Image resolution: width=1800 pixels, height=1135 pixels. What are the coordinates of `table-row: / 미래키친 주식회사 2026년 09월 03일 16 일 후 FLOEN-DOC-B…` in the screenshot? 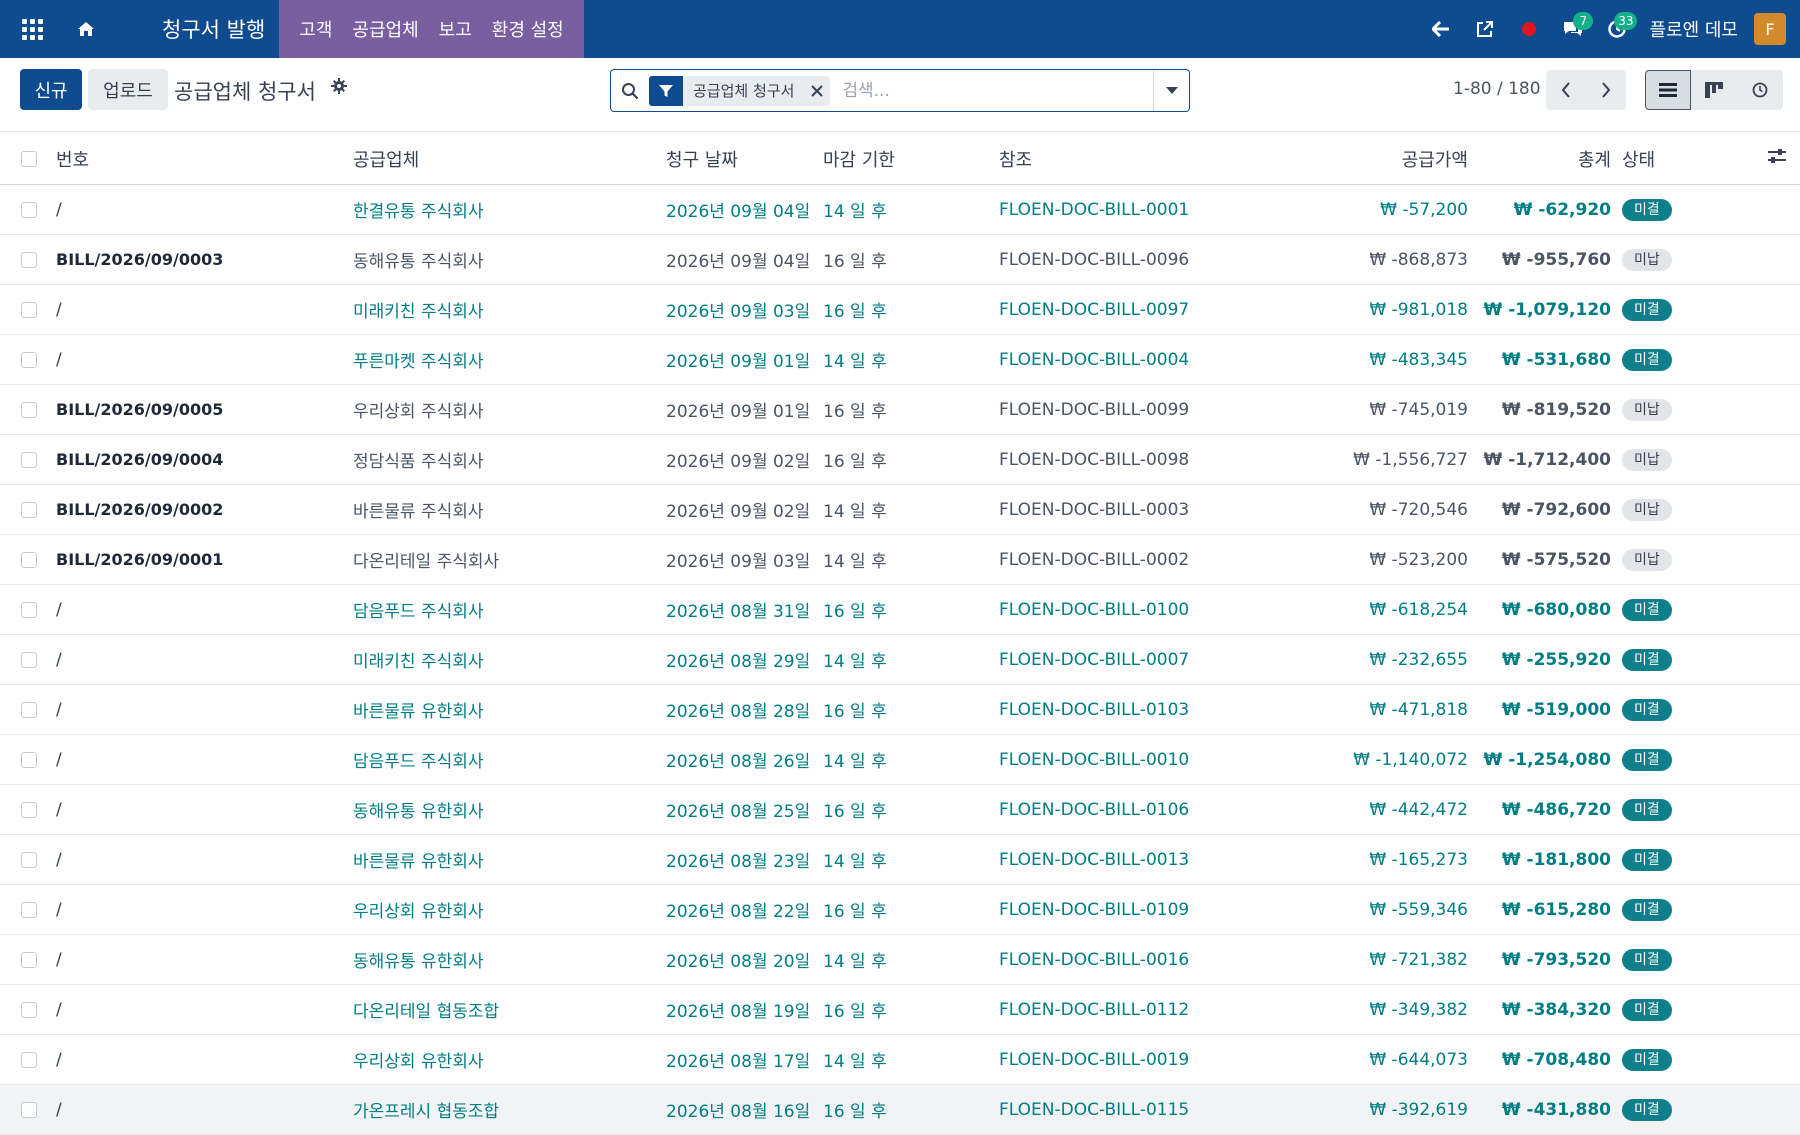 It's located at (900, 310).